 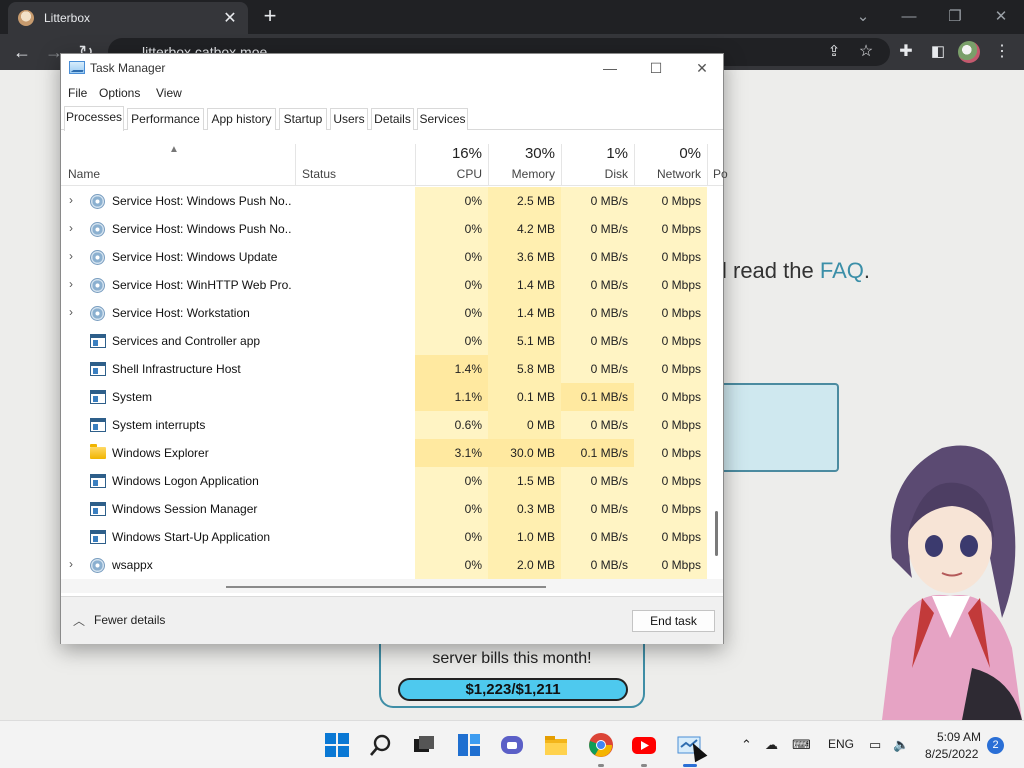 I want to click on horizontal-scrollbar-thumb, so click(x=386, y=587).